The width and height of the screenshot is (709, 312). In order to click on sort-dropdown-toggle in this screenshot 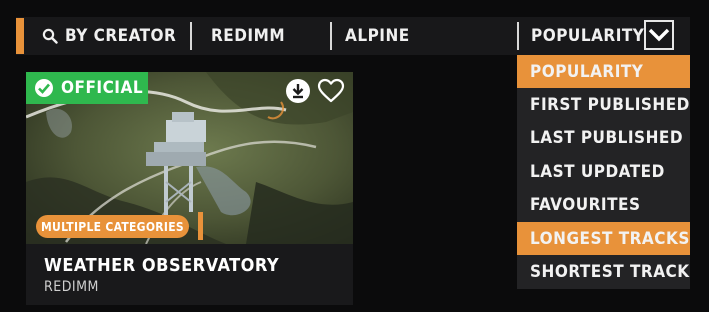, I will do `click(659, 35)`.